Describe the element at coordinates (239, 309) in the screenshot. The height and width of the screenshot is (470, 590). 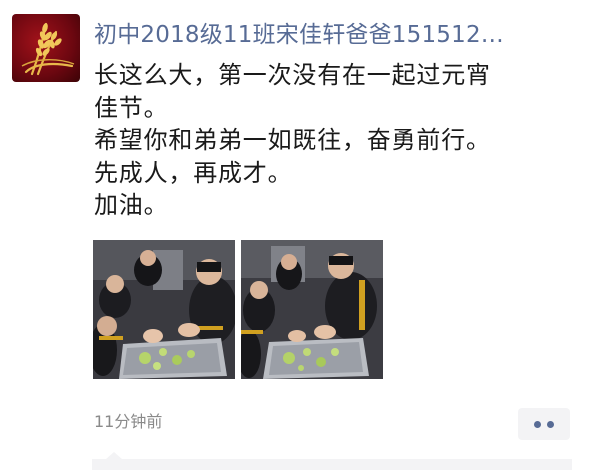
I see `photo-grid` at that location.